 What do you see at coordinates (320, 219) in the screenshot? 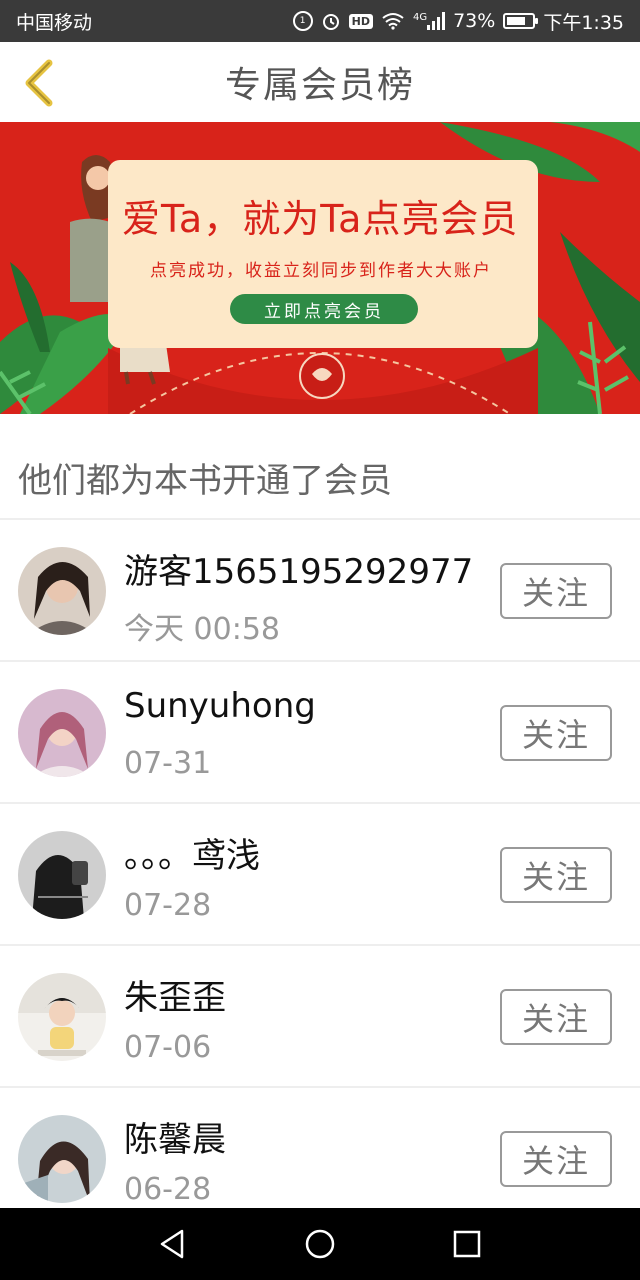
I see `banner-title: 爱Ta，就为Ta点亮会员` at bounding box center [320, 219].